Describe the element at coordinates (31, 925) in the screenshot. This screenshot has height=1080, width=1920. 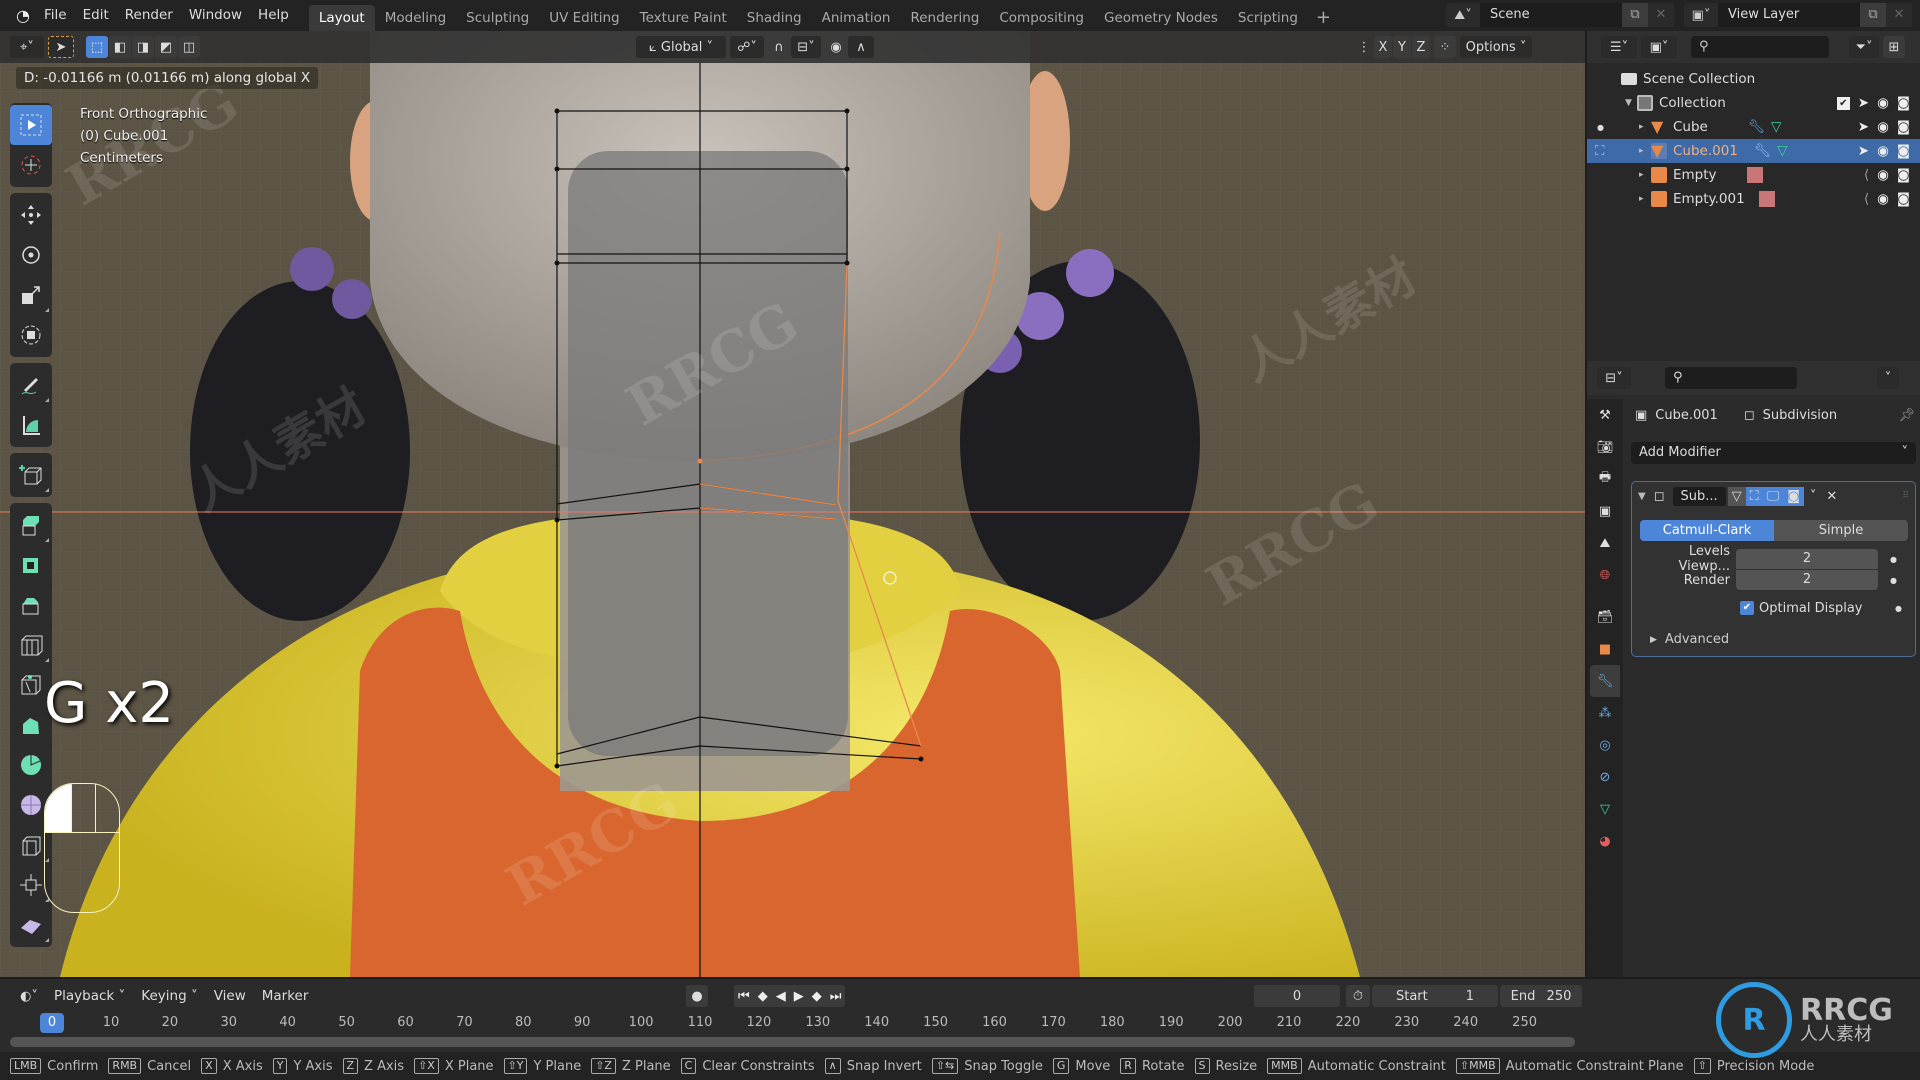
I see `tool-shear` at that location.